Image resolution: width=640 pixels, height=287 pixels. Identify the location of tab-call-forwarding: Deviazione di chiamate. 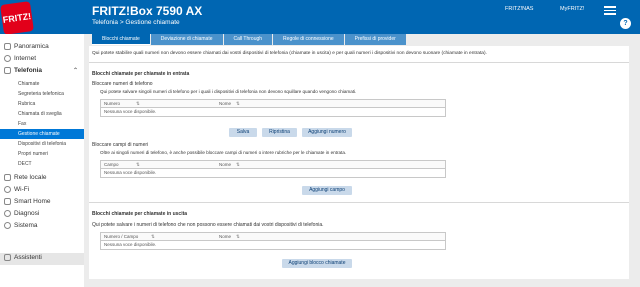
(186, 39).